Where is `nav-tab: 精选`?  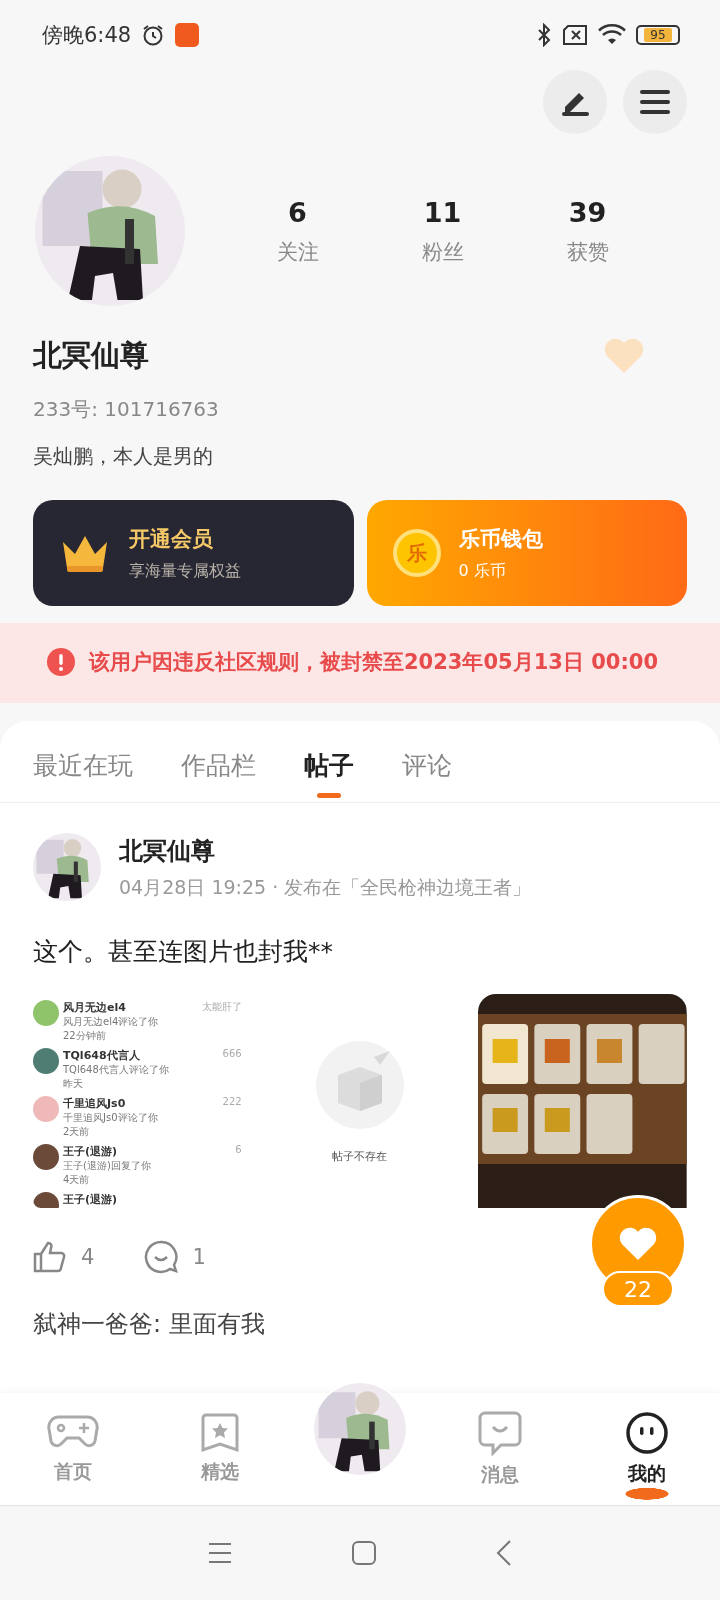 nav-tab: 精选 is located at coordinates (219, 1449).